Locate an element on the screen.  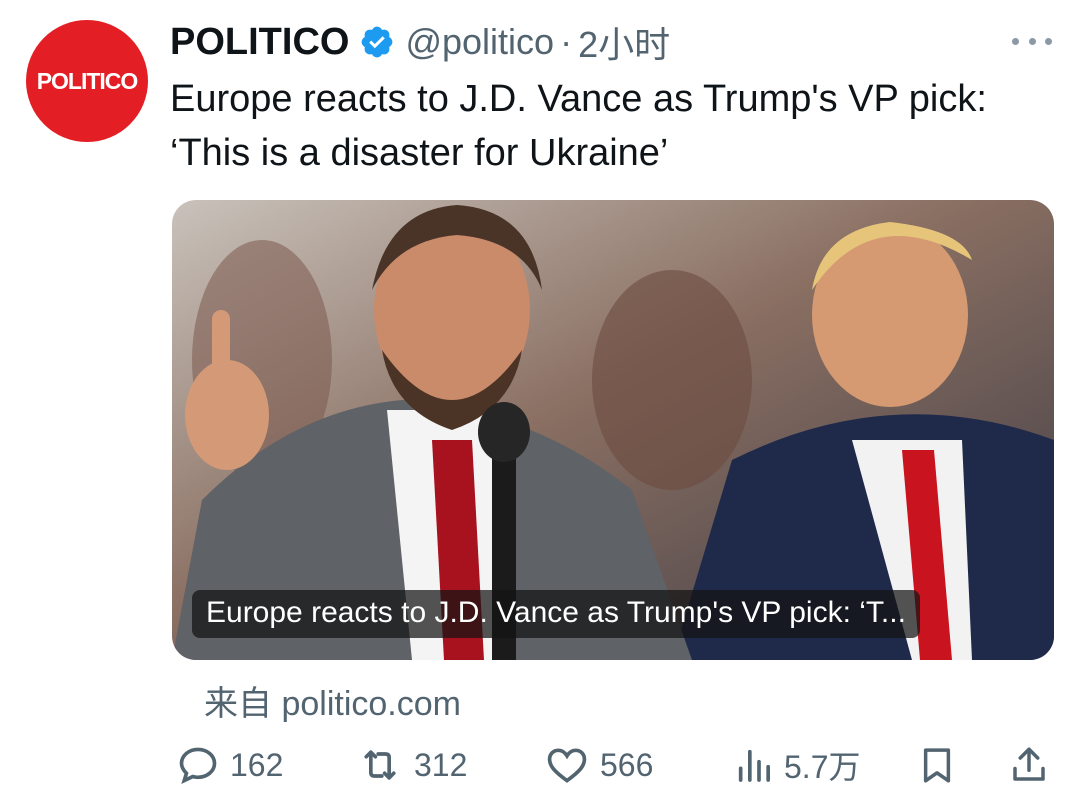
retweet-icon is located at coordinates (380, 765).